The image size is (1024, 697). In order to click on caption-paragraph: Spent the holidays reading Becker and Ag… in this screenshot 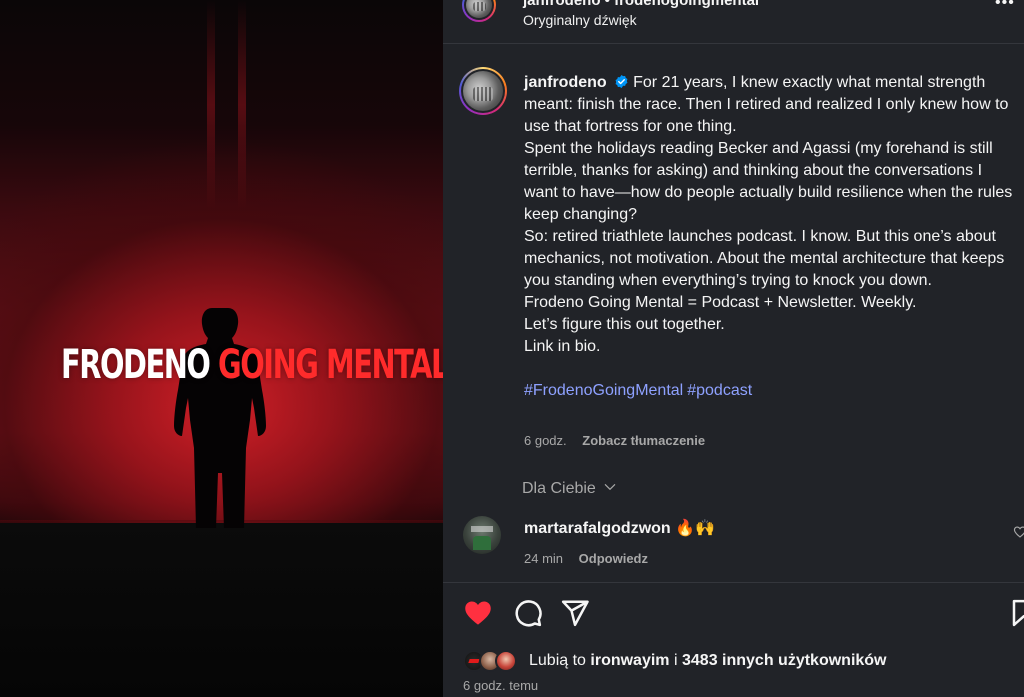, I will do `click(768, 181)`.